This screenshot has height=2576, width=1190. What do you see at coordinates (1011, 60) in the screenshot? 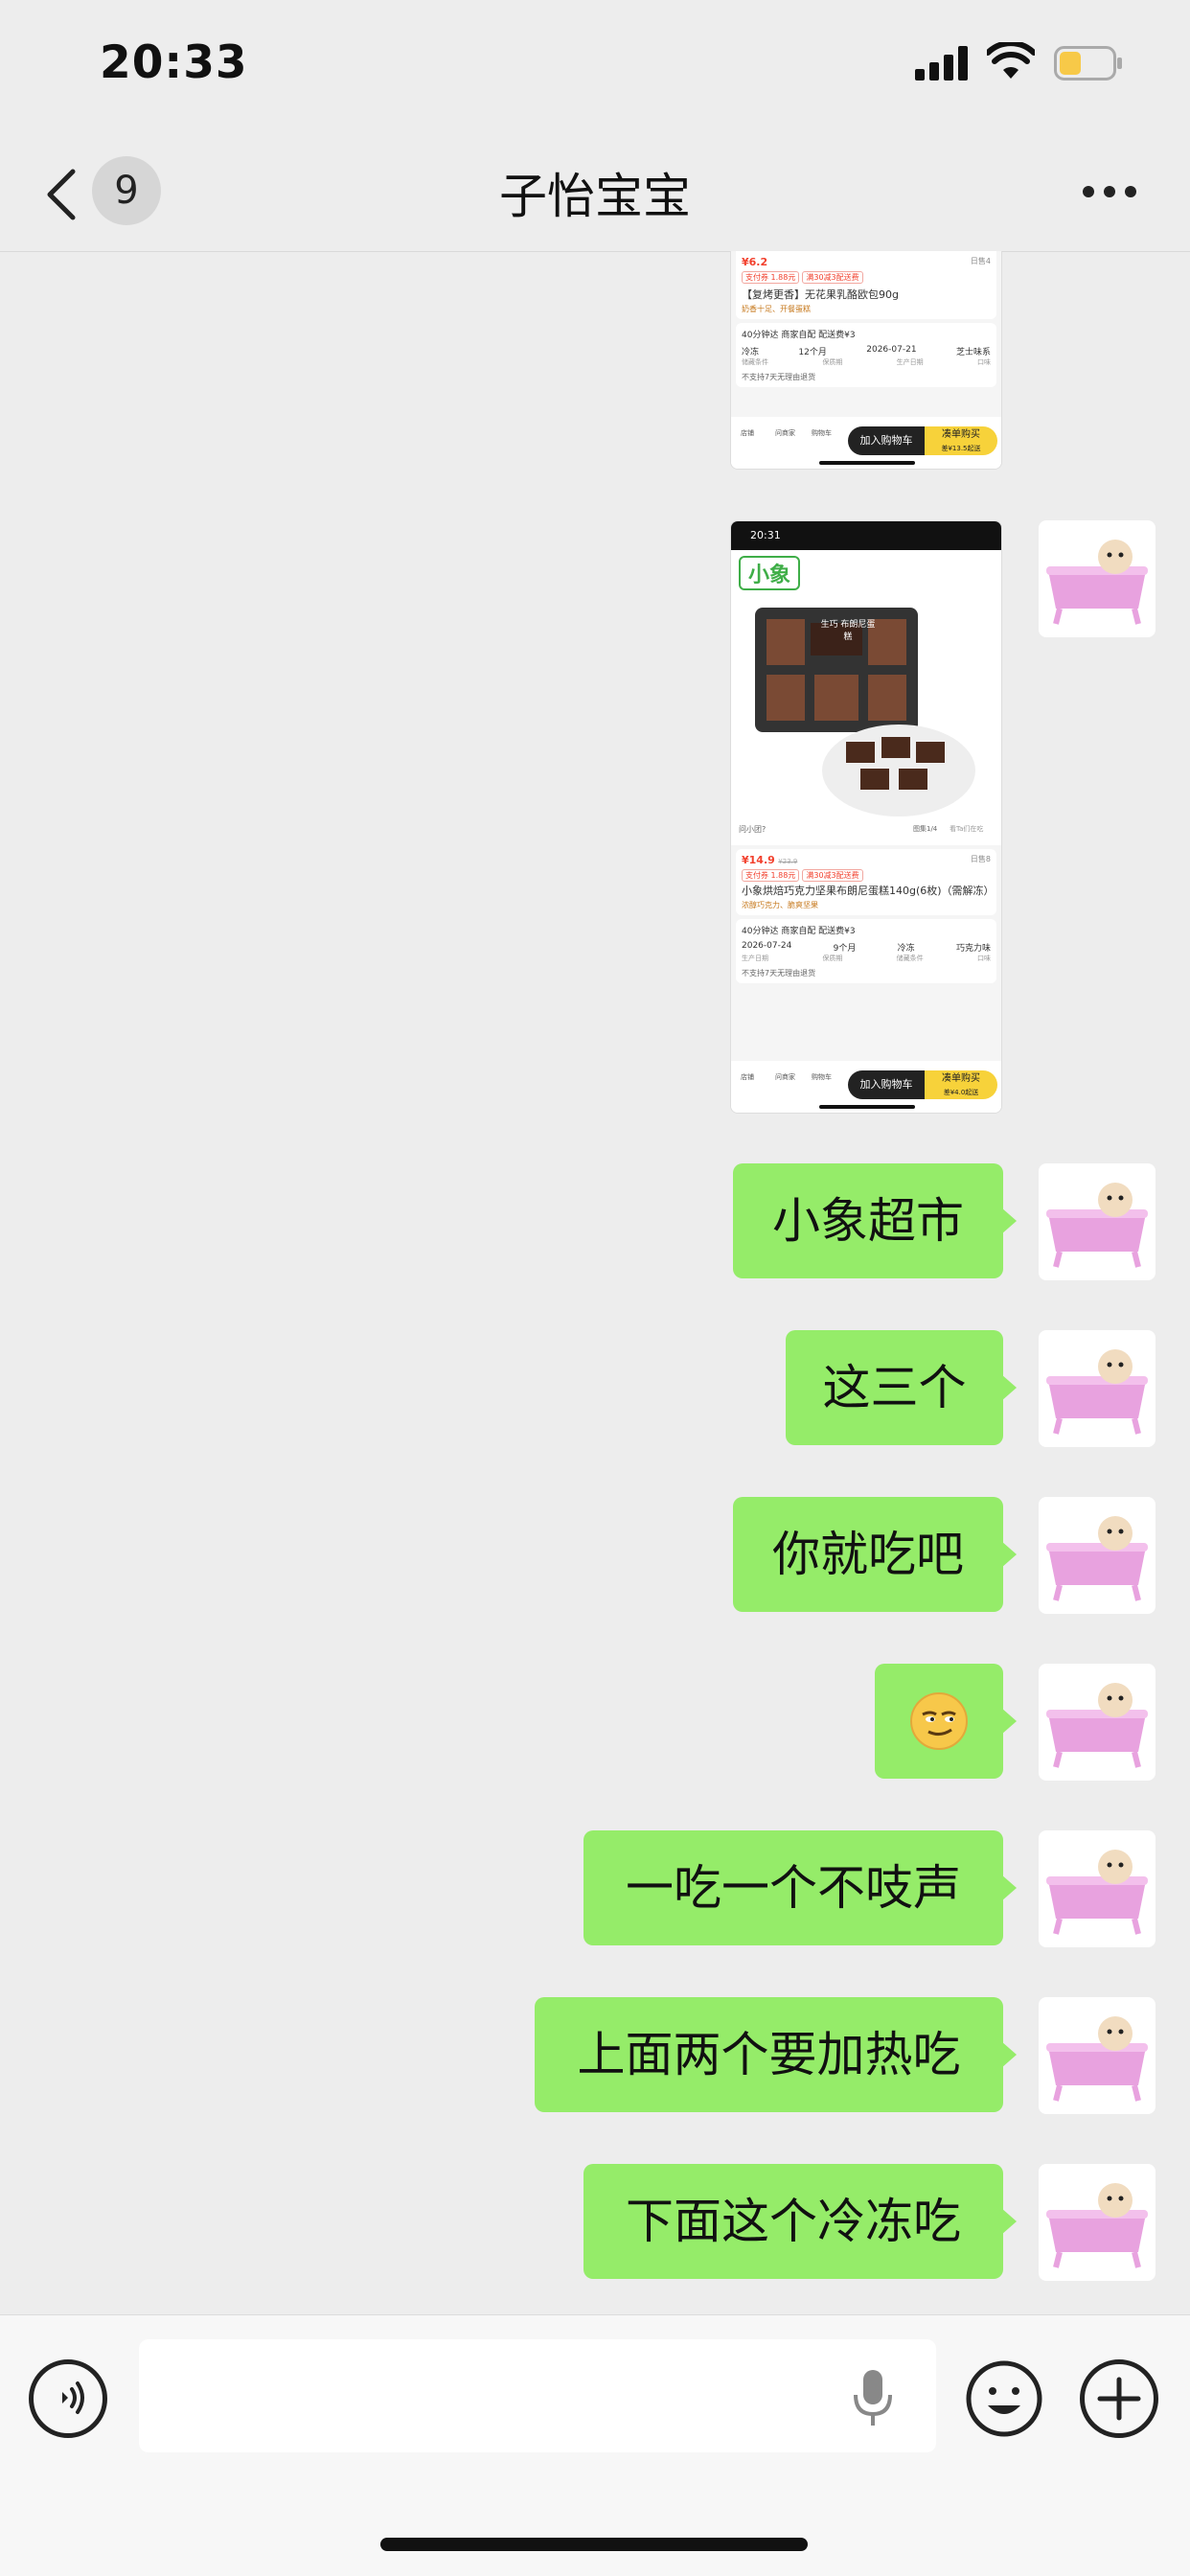
I see `wifi-icon` at bounding box center [1011, 60].